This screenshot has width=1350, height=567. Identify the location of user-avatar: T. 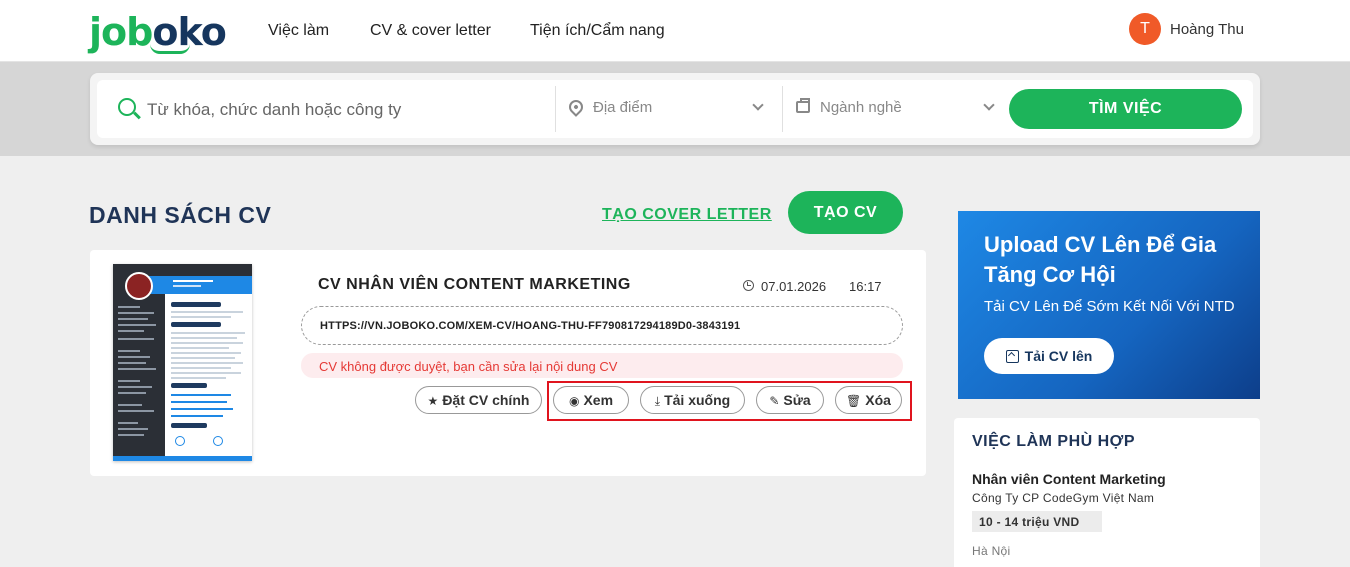
(1145, 29).